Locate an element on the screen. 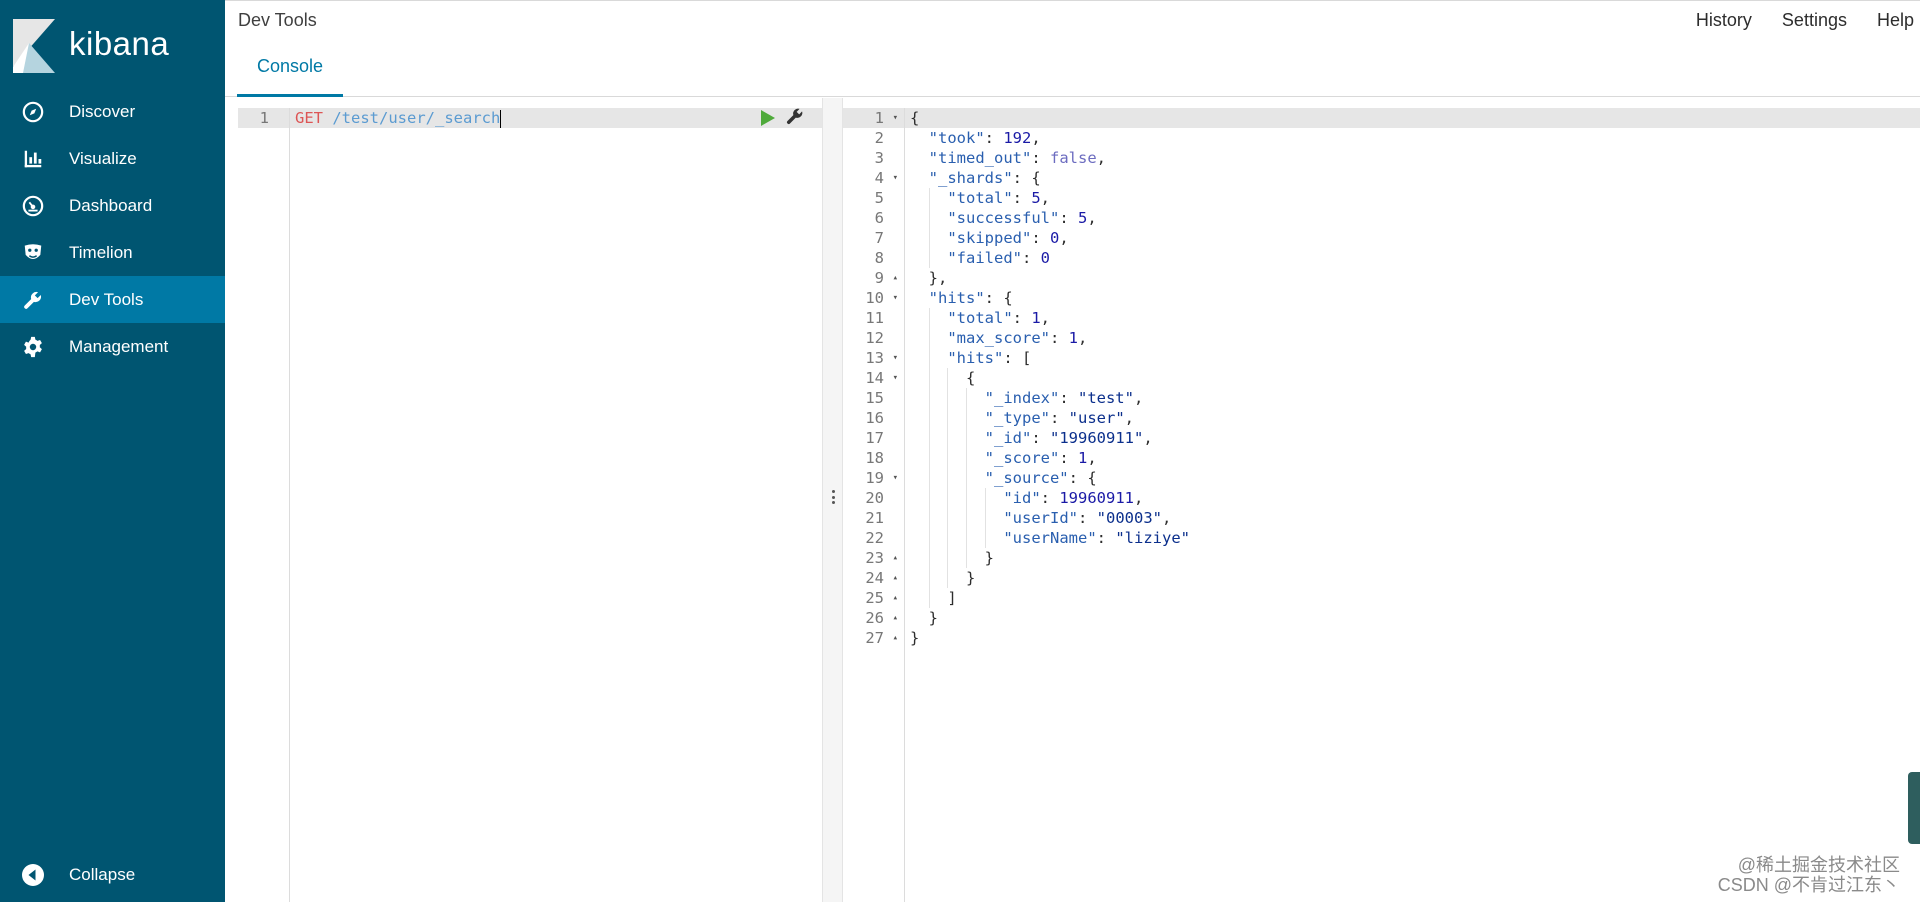 This screenshot has width=1920, height=902. tab-console: Console is located at coordinates (290, 75).